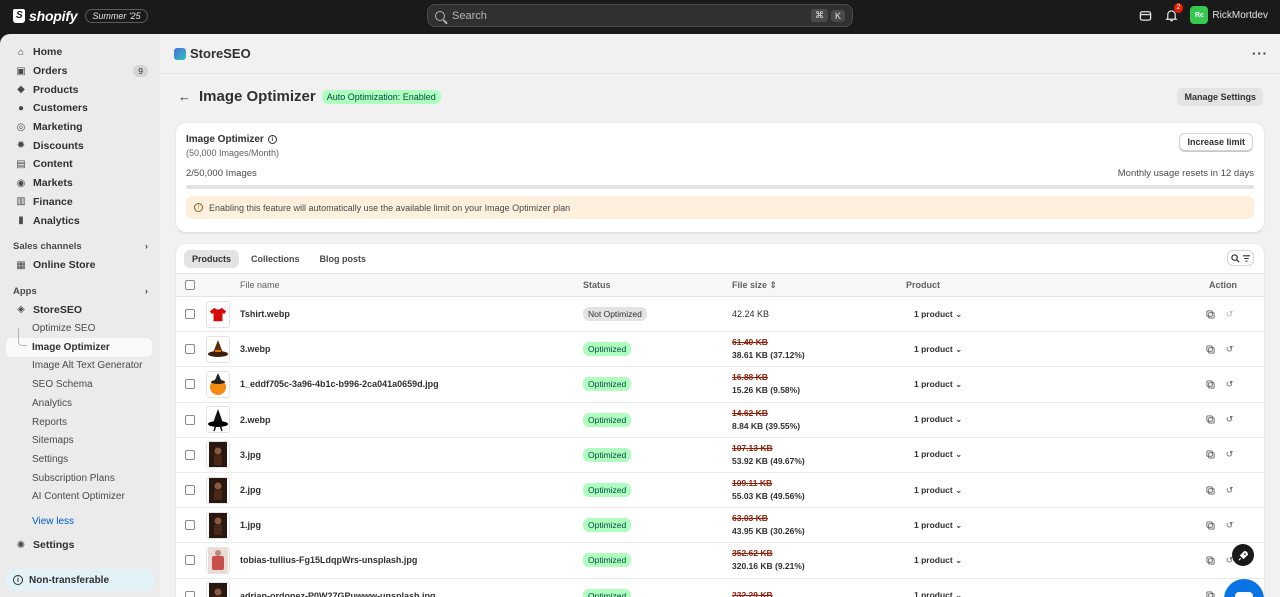 The height and width of the screenshot is (597, 1280). Describe the element at coordinates (80, 164) in the screenshot. I see `sidebar-item-content: ▤ Content` at that location.